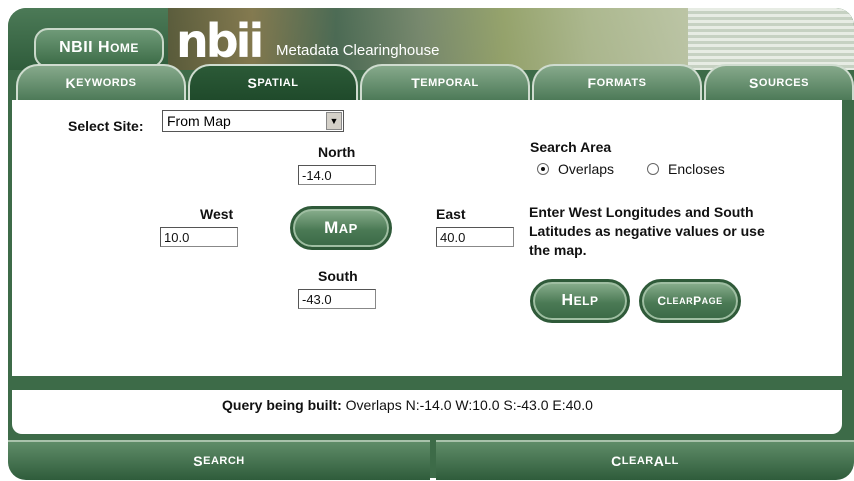 Image resolution: width=854 pixels, height=481 pixels. What do you see at coordinates (659, 461) in the screenshot?
I see `clear-all-a: A` at bounding box center [659, 461].